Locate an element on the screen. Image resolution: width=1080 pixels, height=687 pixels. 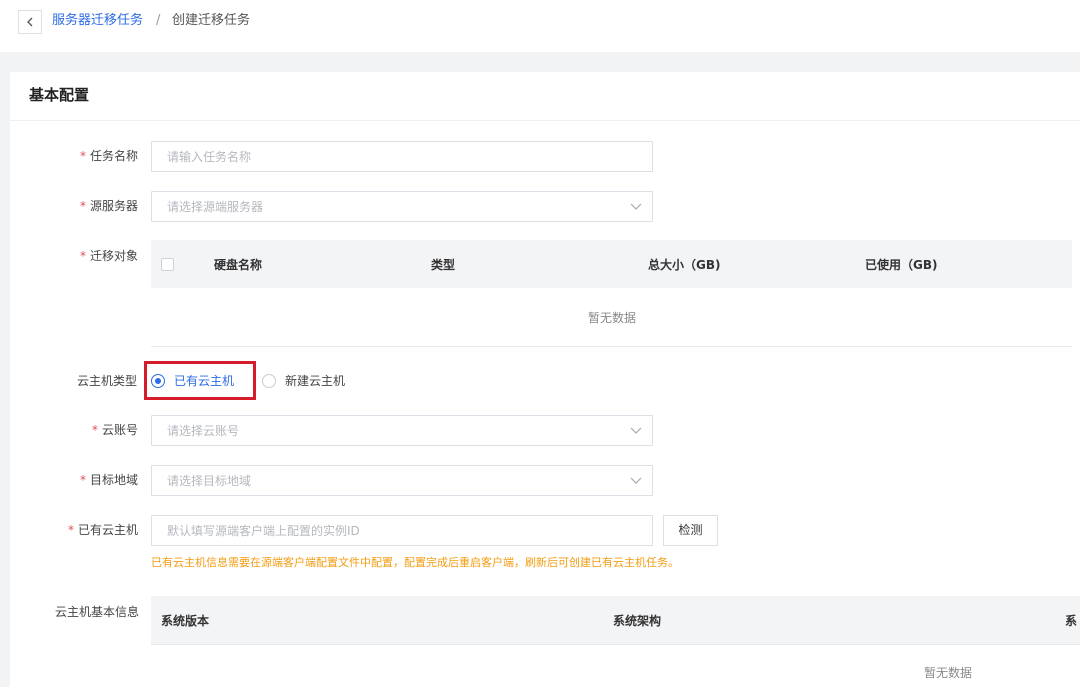
radio-checked-icon is located at coordinates (158, 381).